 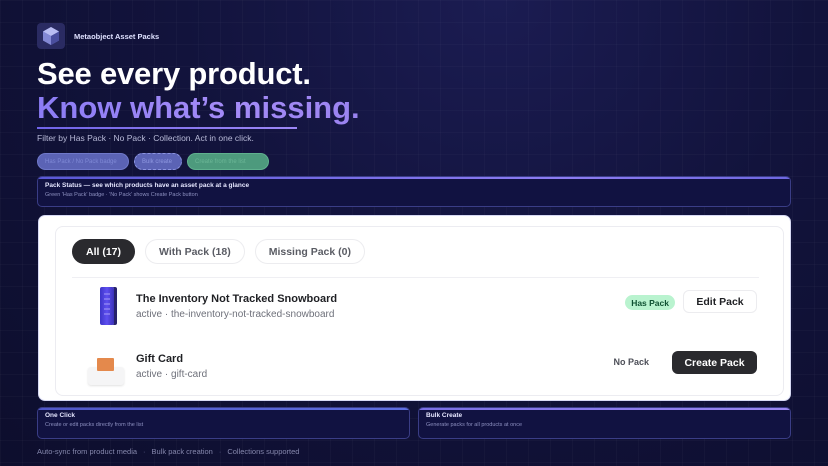 I want to click on has-pack-badge: Has Pack, so click(x=650, y=302).